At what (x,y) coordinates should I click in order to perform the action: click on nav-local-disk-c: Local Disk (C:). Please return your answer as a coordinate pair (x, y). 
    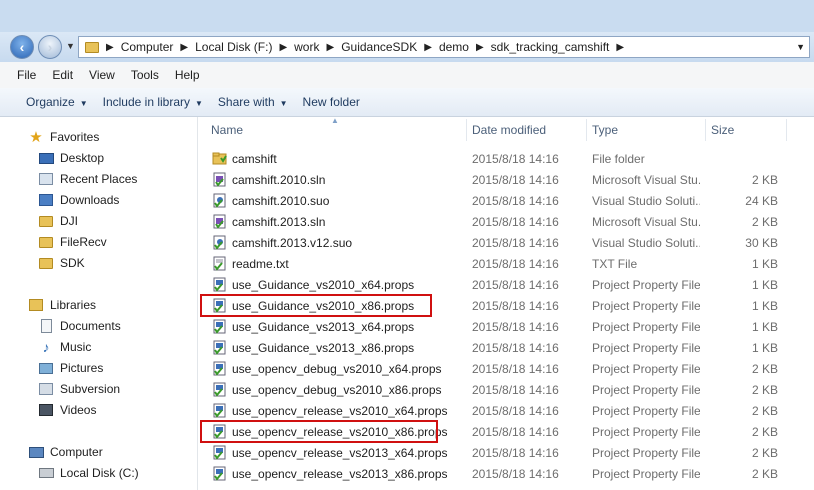
    Looking at the image, I should click on (88, 473).